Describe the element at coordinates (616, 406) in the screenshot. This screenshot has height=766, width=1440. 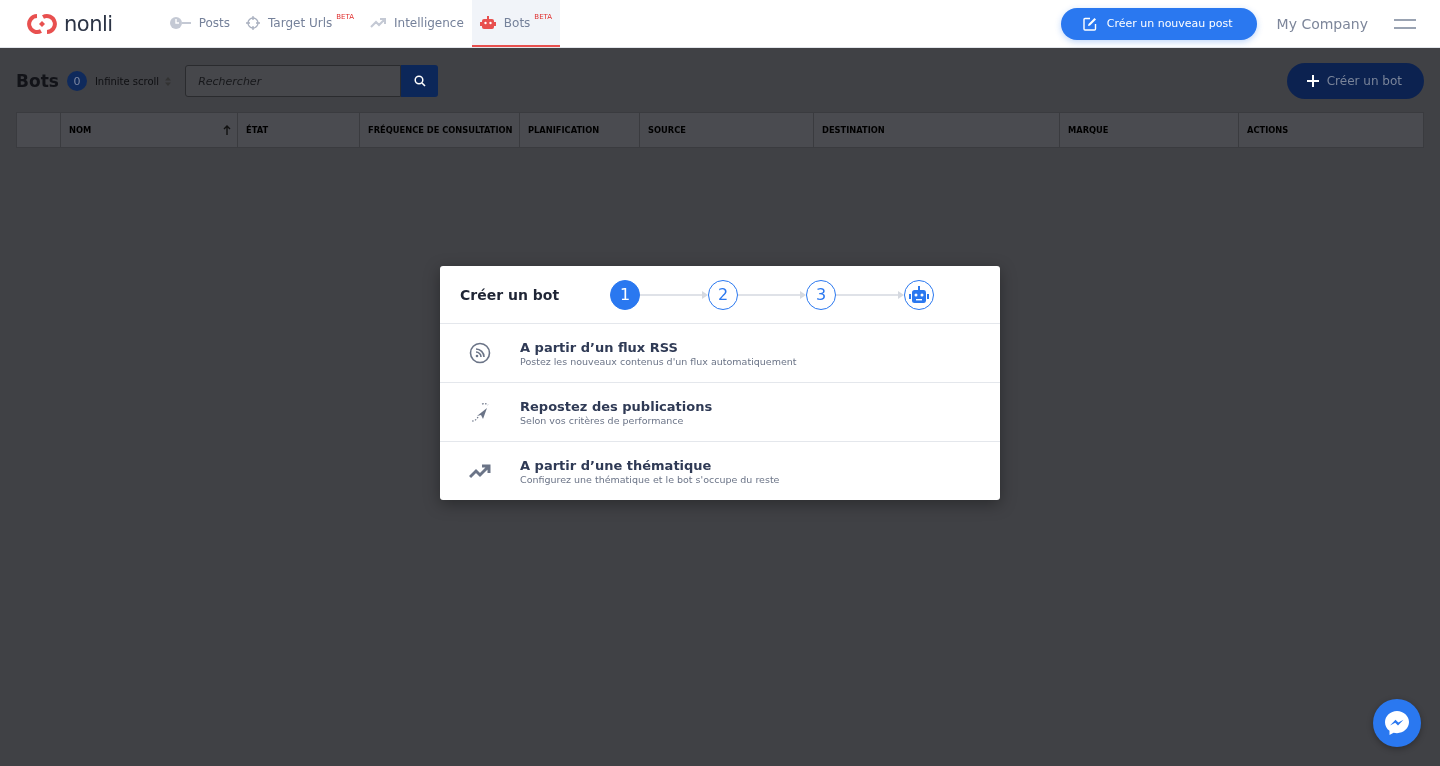
I see `option-title: Repostez des publications` at that location.